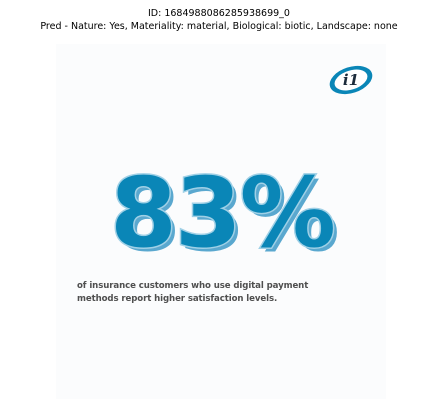 The height and width of the screenshot is (418, 438). I want to click on logo-text: i1, so click(351, 80).